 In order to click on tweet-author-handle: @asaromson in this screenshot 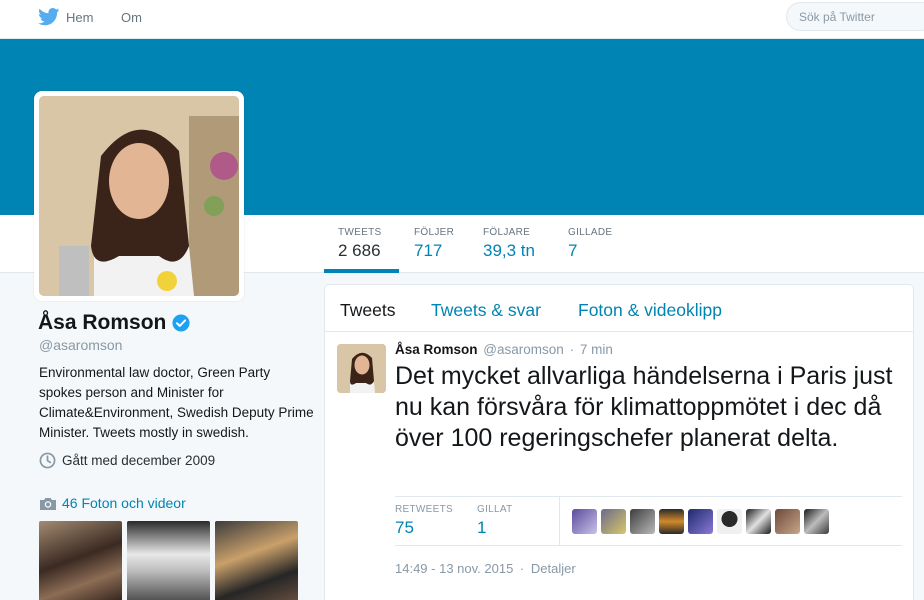, I will do `click(523, 349)`.